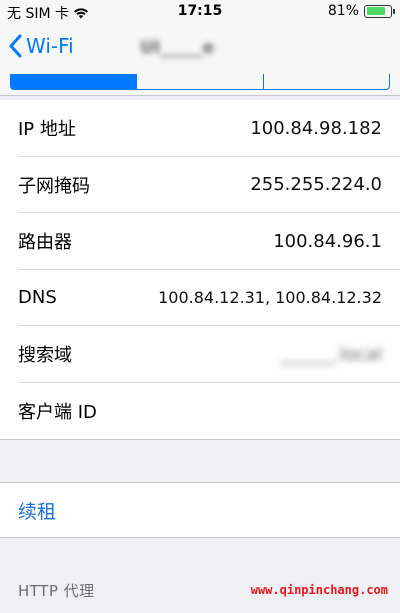 This screenshot has width=400, height=613. Describe the element at coordinates (270, 297) in the screenshot. I see `dns-value: 100.84.12.31, 100.84.12.32` at that location.